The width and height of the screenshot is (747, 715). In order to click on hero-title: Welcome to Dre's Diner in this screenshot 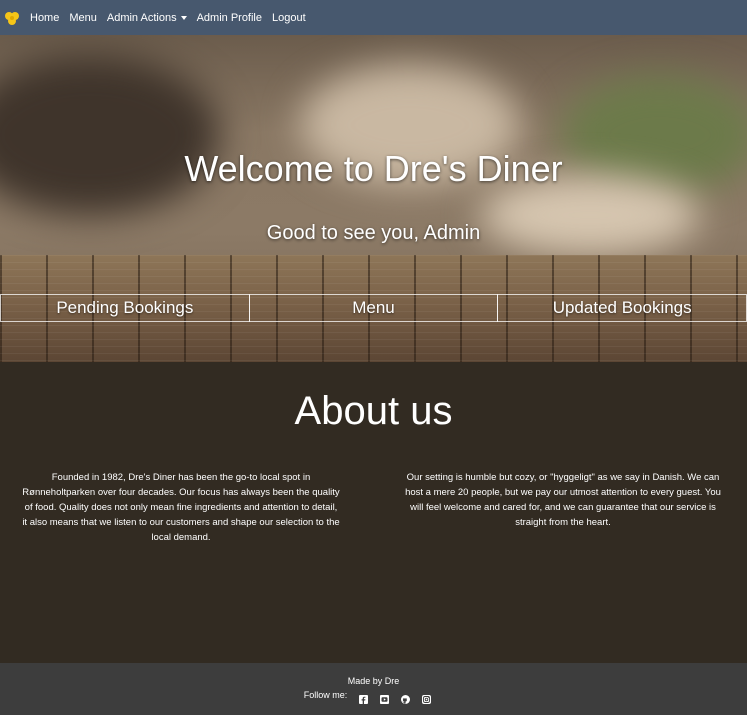, I will do `click(373, 168)`.